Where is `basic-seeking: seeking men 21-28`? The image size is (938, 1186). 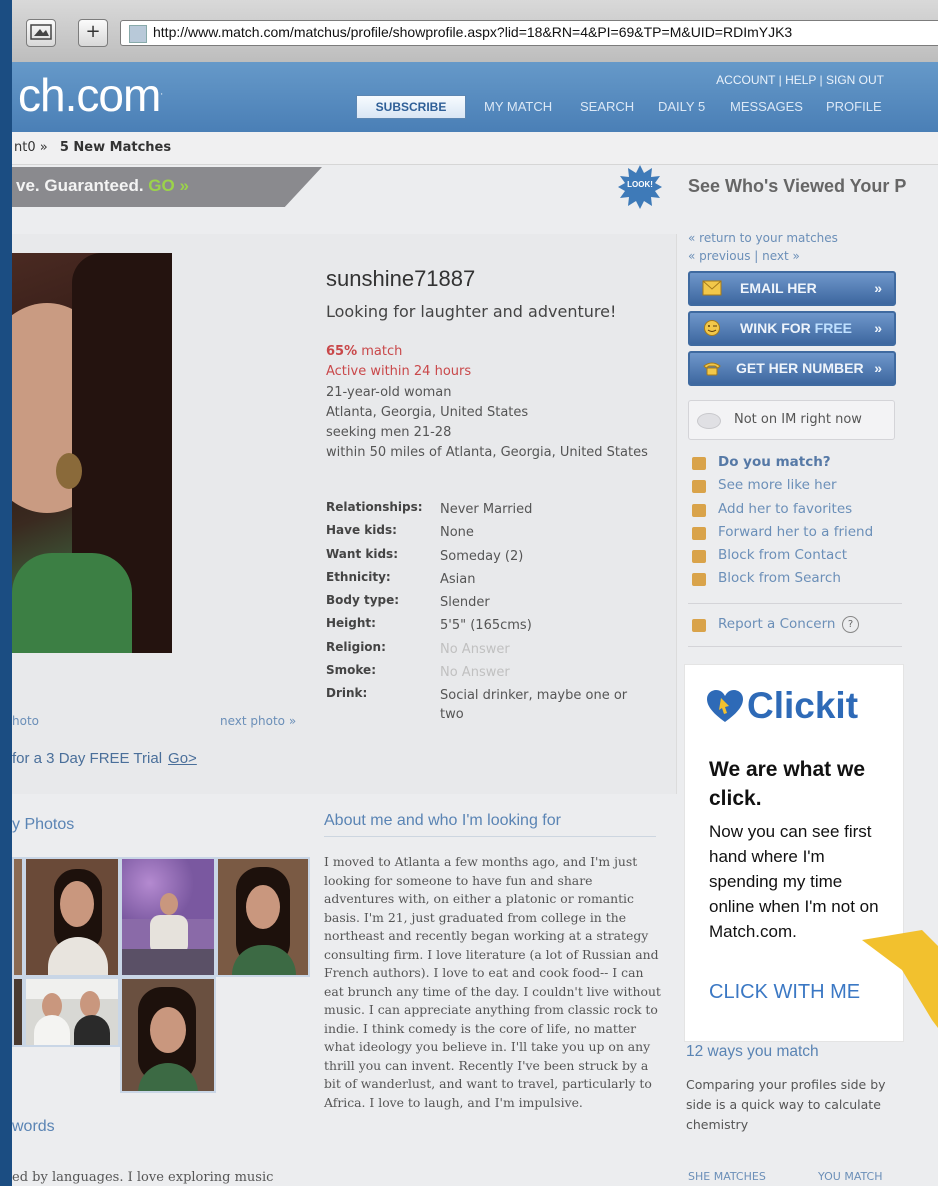 basic-seeking: seeking men 21-28 is located at coordinates (389, 432).